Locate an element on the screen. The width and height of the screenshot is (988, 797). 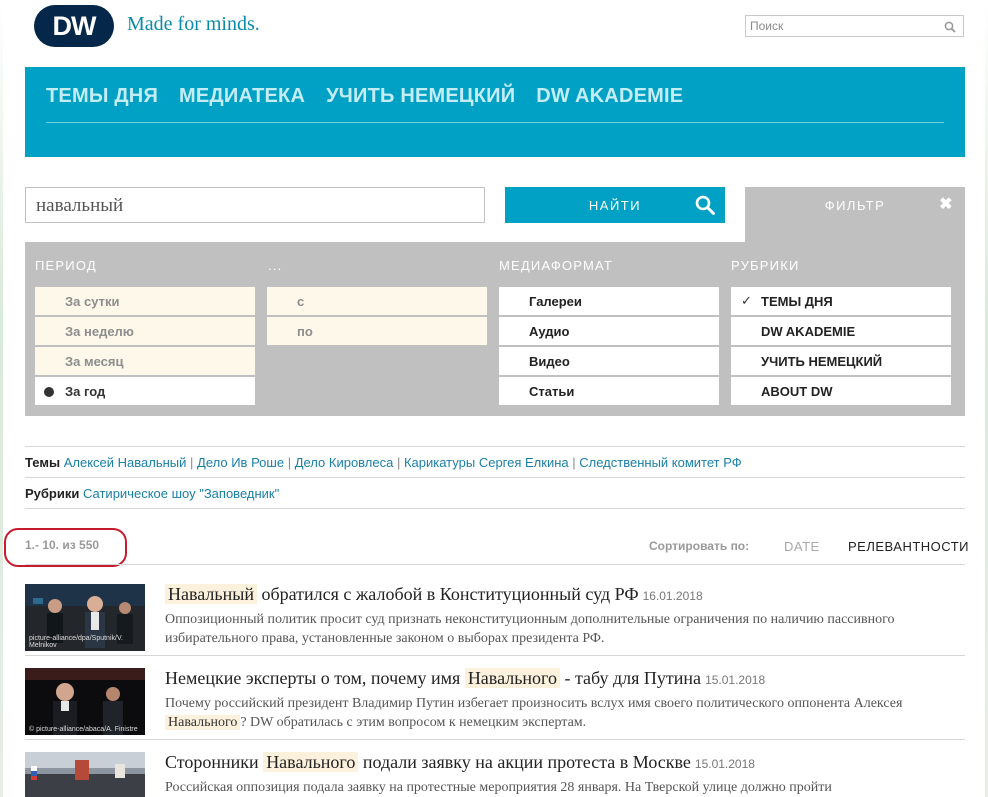
topics-label: Темы is located at coordinates (43, 462).